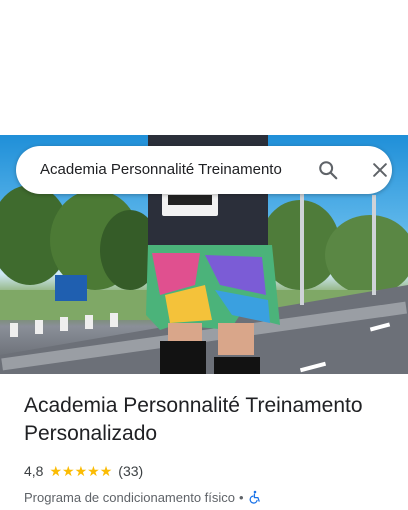 The image size is (408, 510). I want to click on search-bar: Academia Personnalité Treinamento, so click(204, 170).